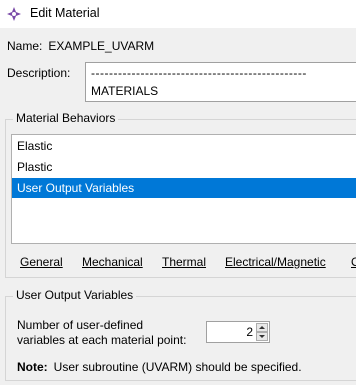  I want to click on title-bar: Edit Material, so click(178, 14).